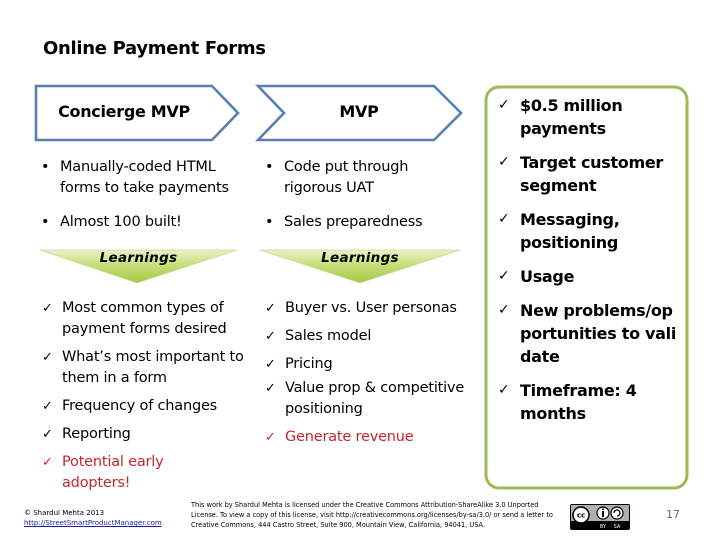 This screenshot has height=540, width=720. Describe the element at coordinates (141, 222) in the screenshot. I see `activity-item: • Almost 100 built!` at that location.